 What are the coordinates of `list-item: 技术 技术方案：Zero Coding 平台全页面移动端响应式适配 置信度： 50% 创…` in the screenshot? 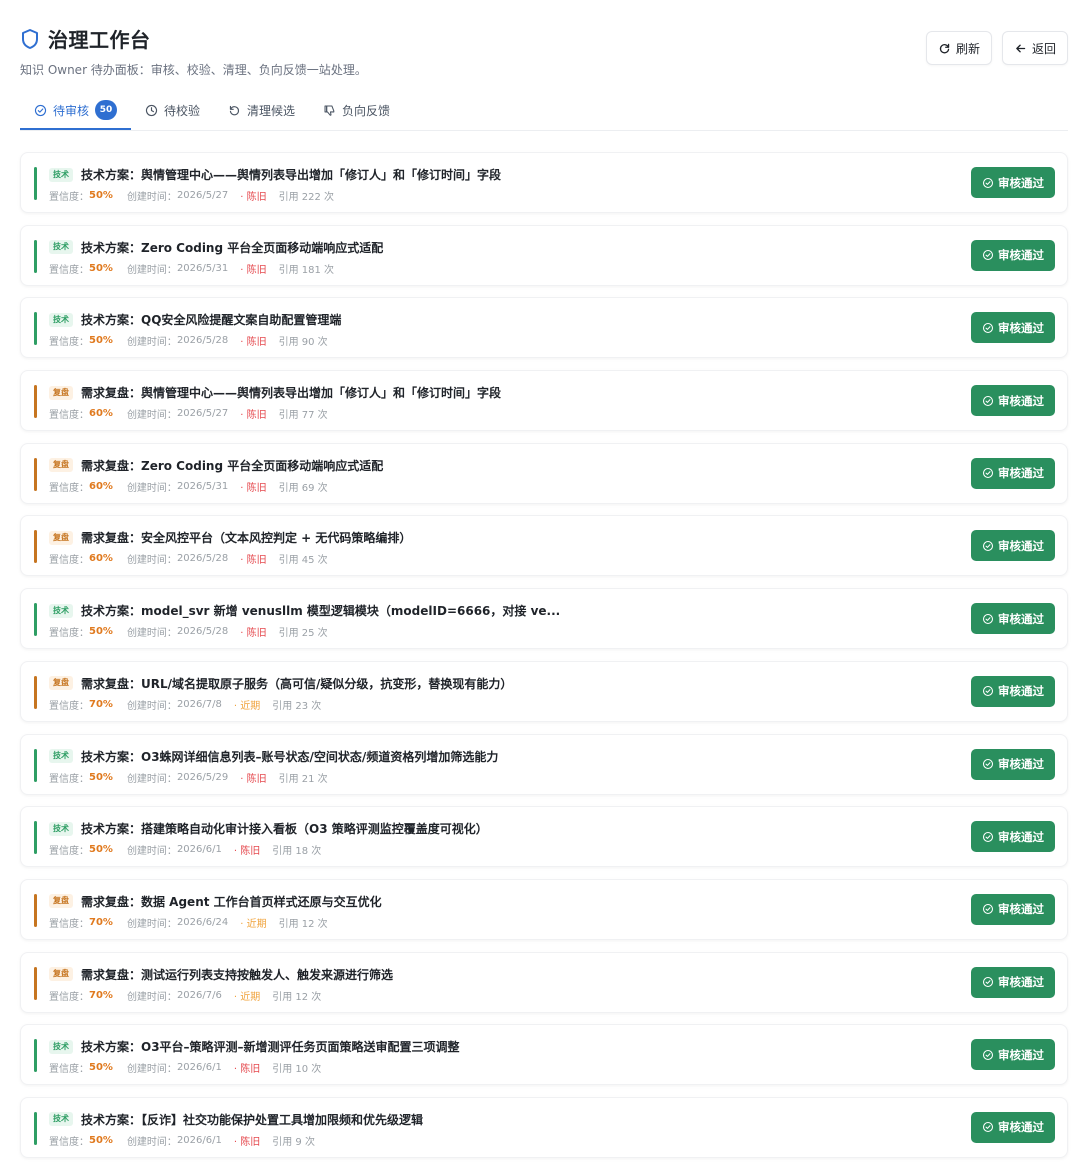 It's located at (544, 255).